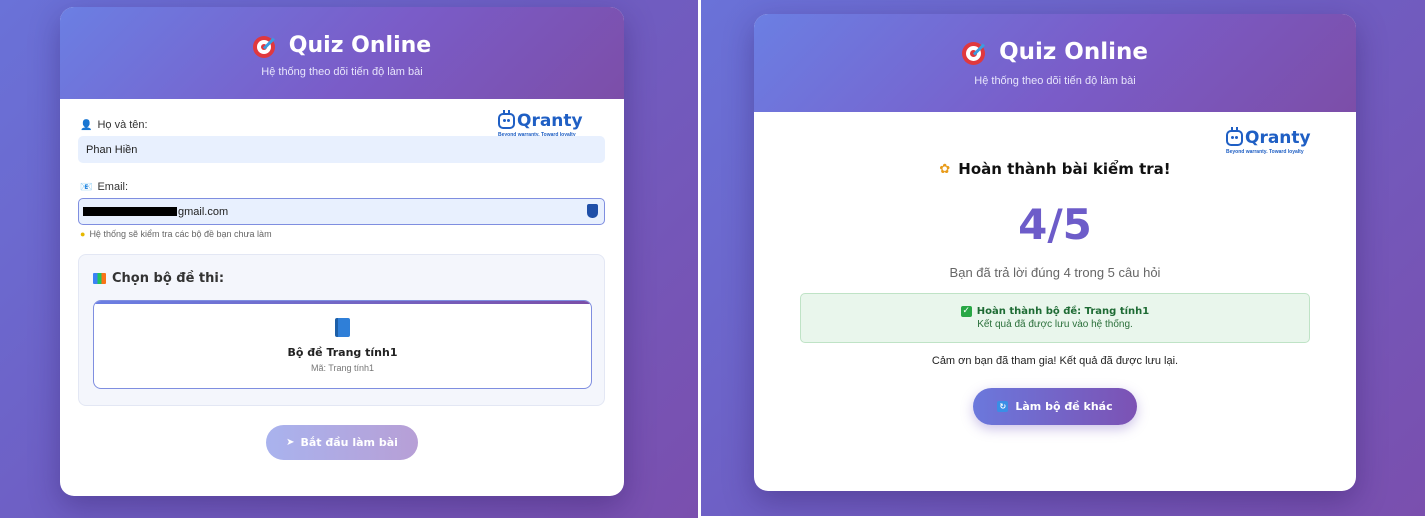 The image size is (1425, 518). I want to click on user-icon: 👤, so click(86, 125).